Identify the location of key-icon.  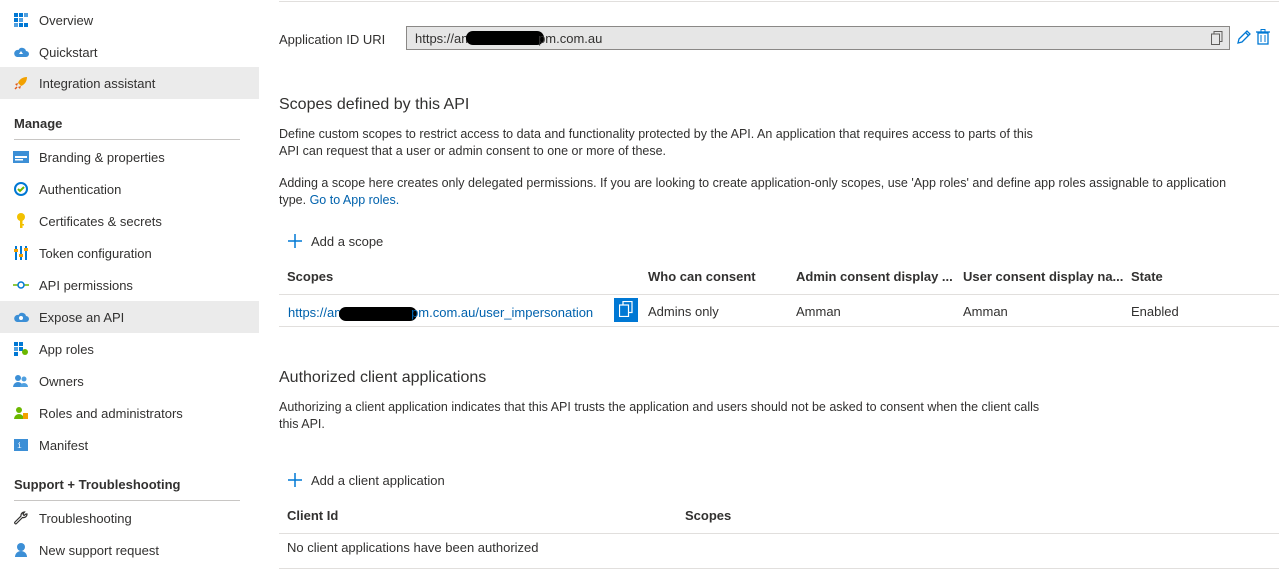
(21, 221).